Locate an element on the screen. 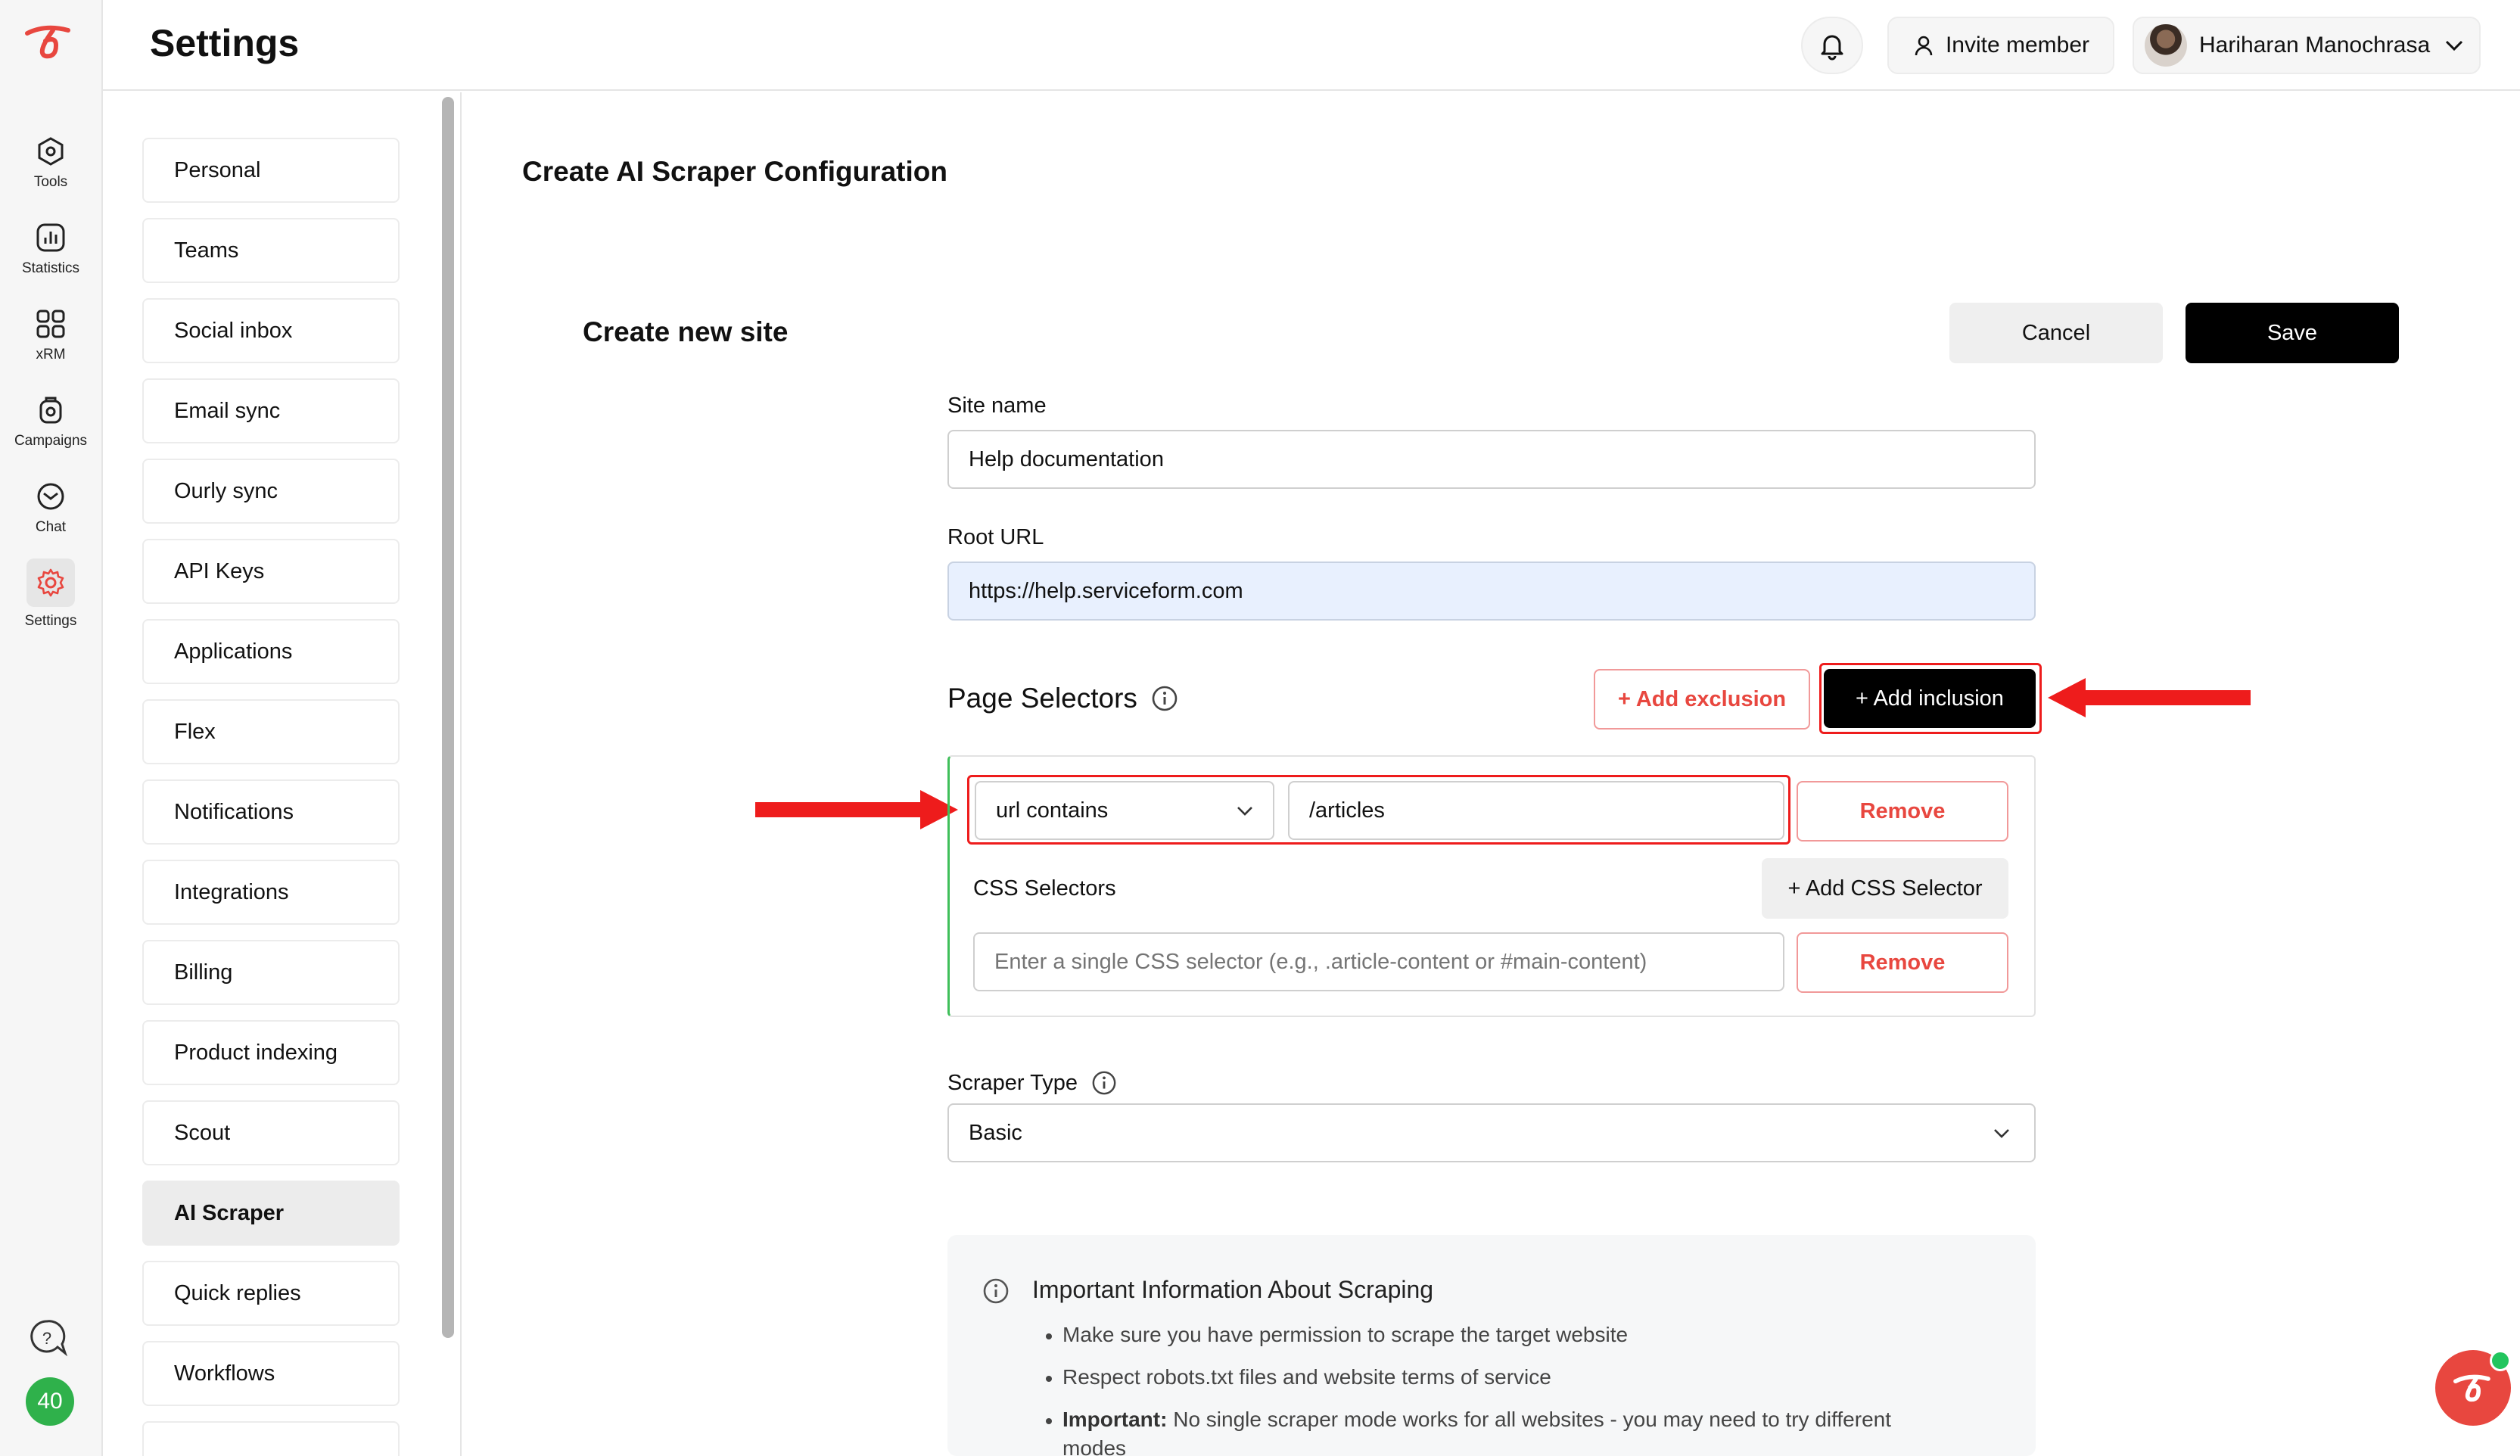 The width and height of the screenshot is (2520, 1456). rail-item-xrm: xRM is located at coordinates (51, 335).